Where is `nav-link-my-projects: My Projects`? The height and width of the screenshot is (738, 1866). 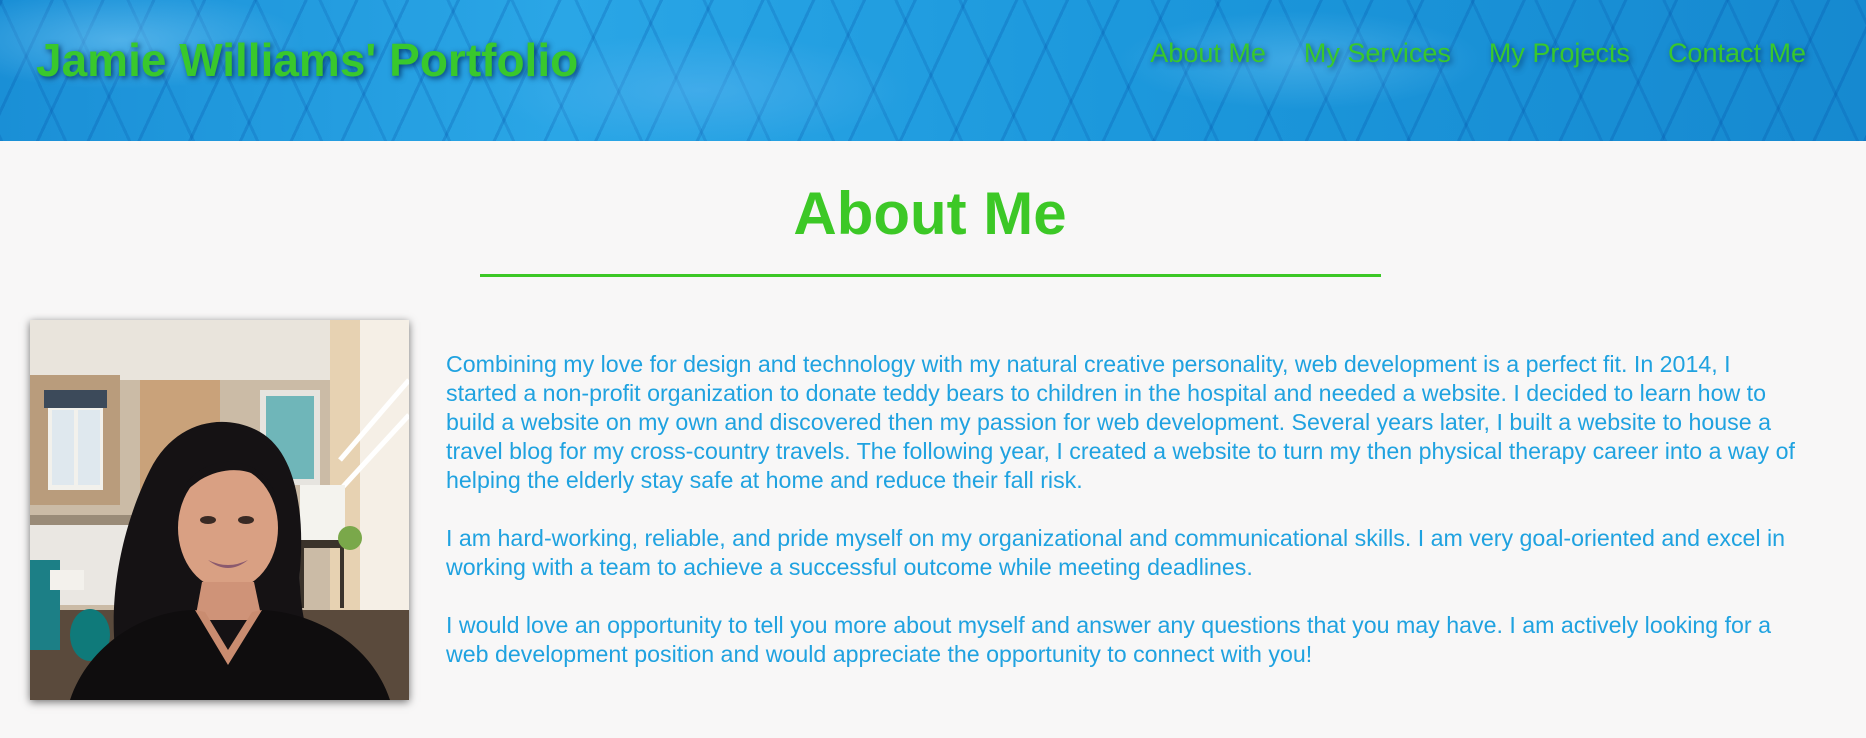
nav-link-my-projects: My Projects is located at coordinates (1559, 53).